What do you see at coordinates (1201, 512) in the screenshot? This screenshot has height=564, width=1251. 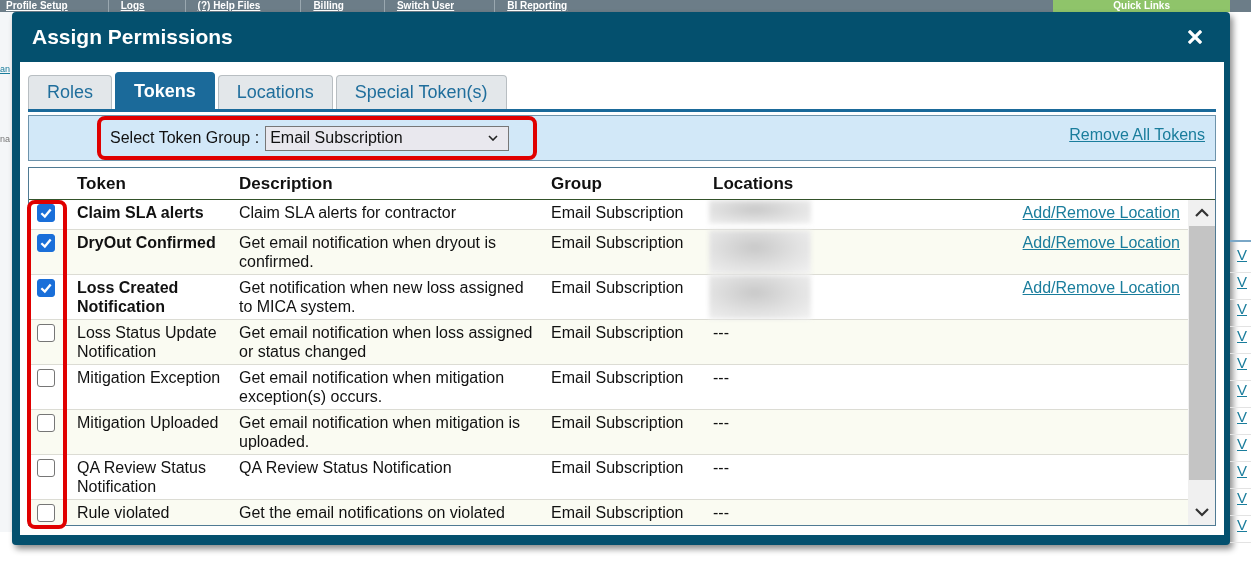 I see `scroll-down-icon` at bounding box center [1201, 512].